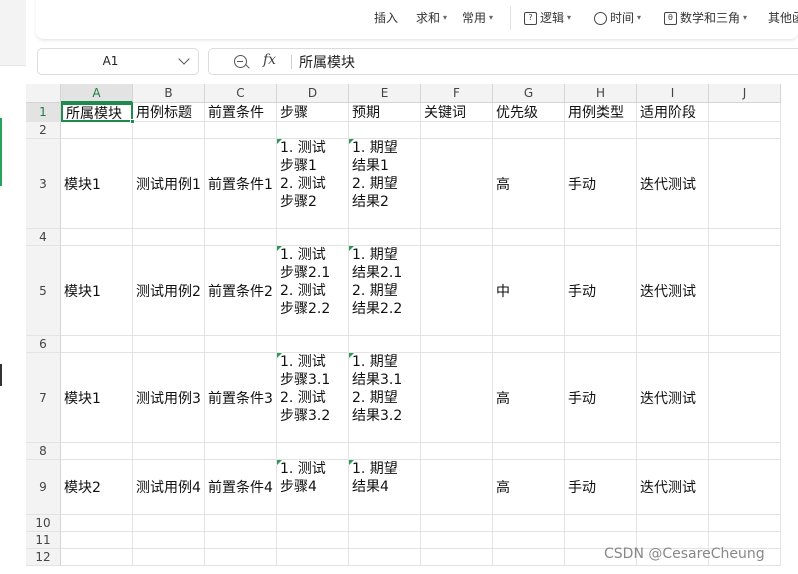  What do you see at coordinates (386, 18) in the screenshot?
I see `insert-function-button: 插入` at bounding box center [386, 18].